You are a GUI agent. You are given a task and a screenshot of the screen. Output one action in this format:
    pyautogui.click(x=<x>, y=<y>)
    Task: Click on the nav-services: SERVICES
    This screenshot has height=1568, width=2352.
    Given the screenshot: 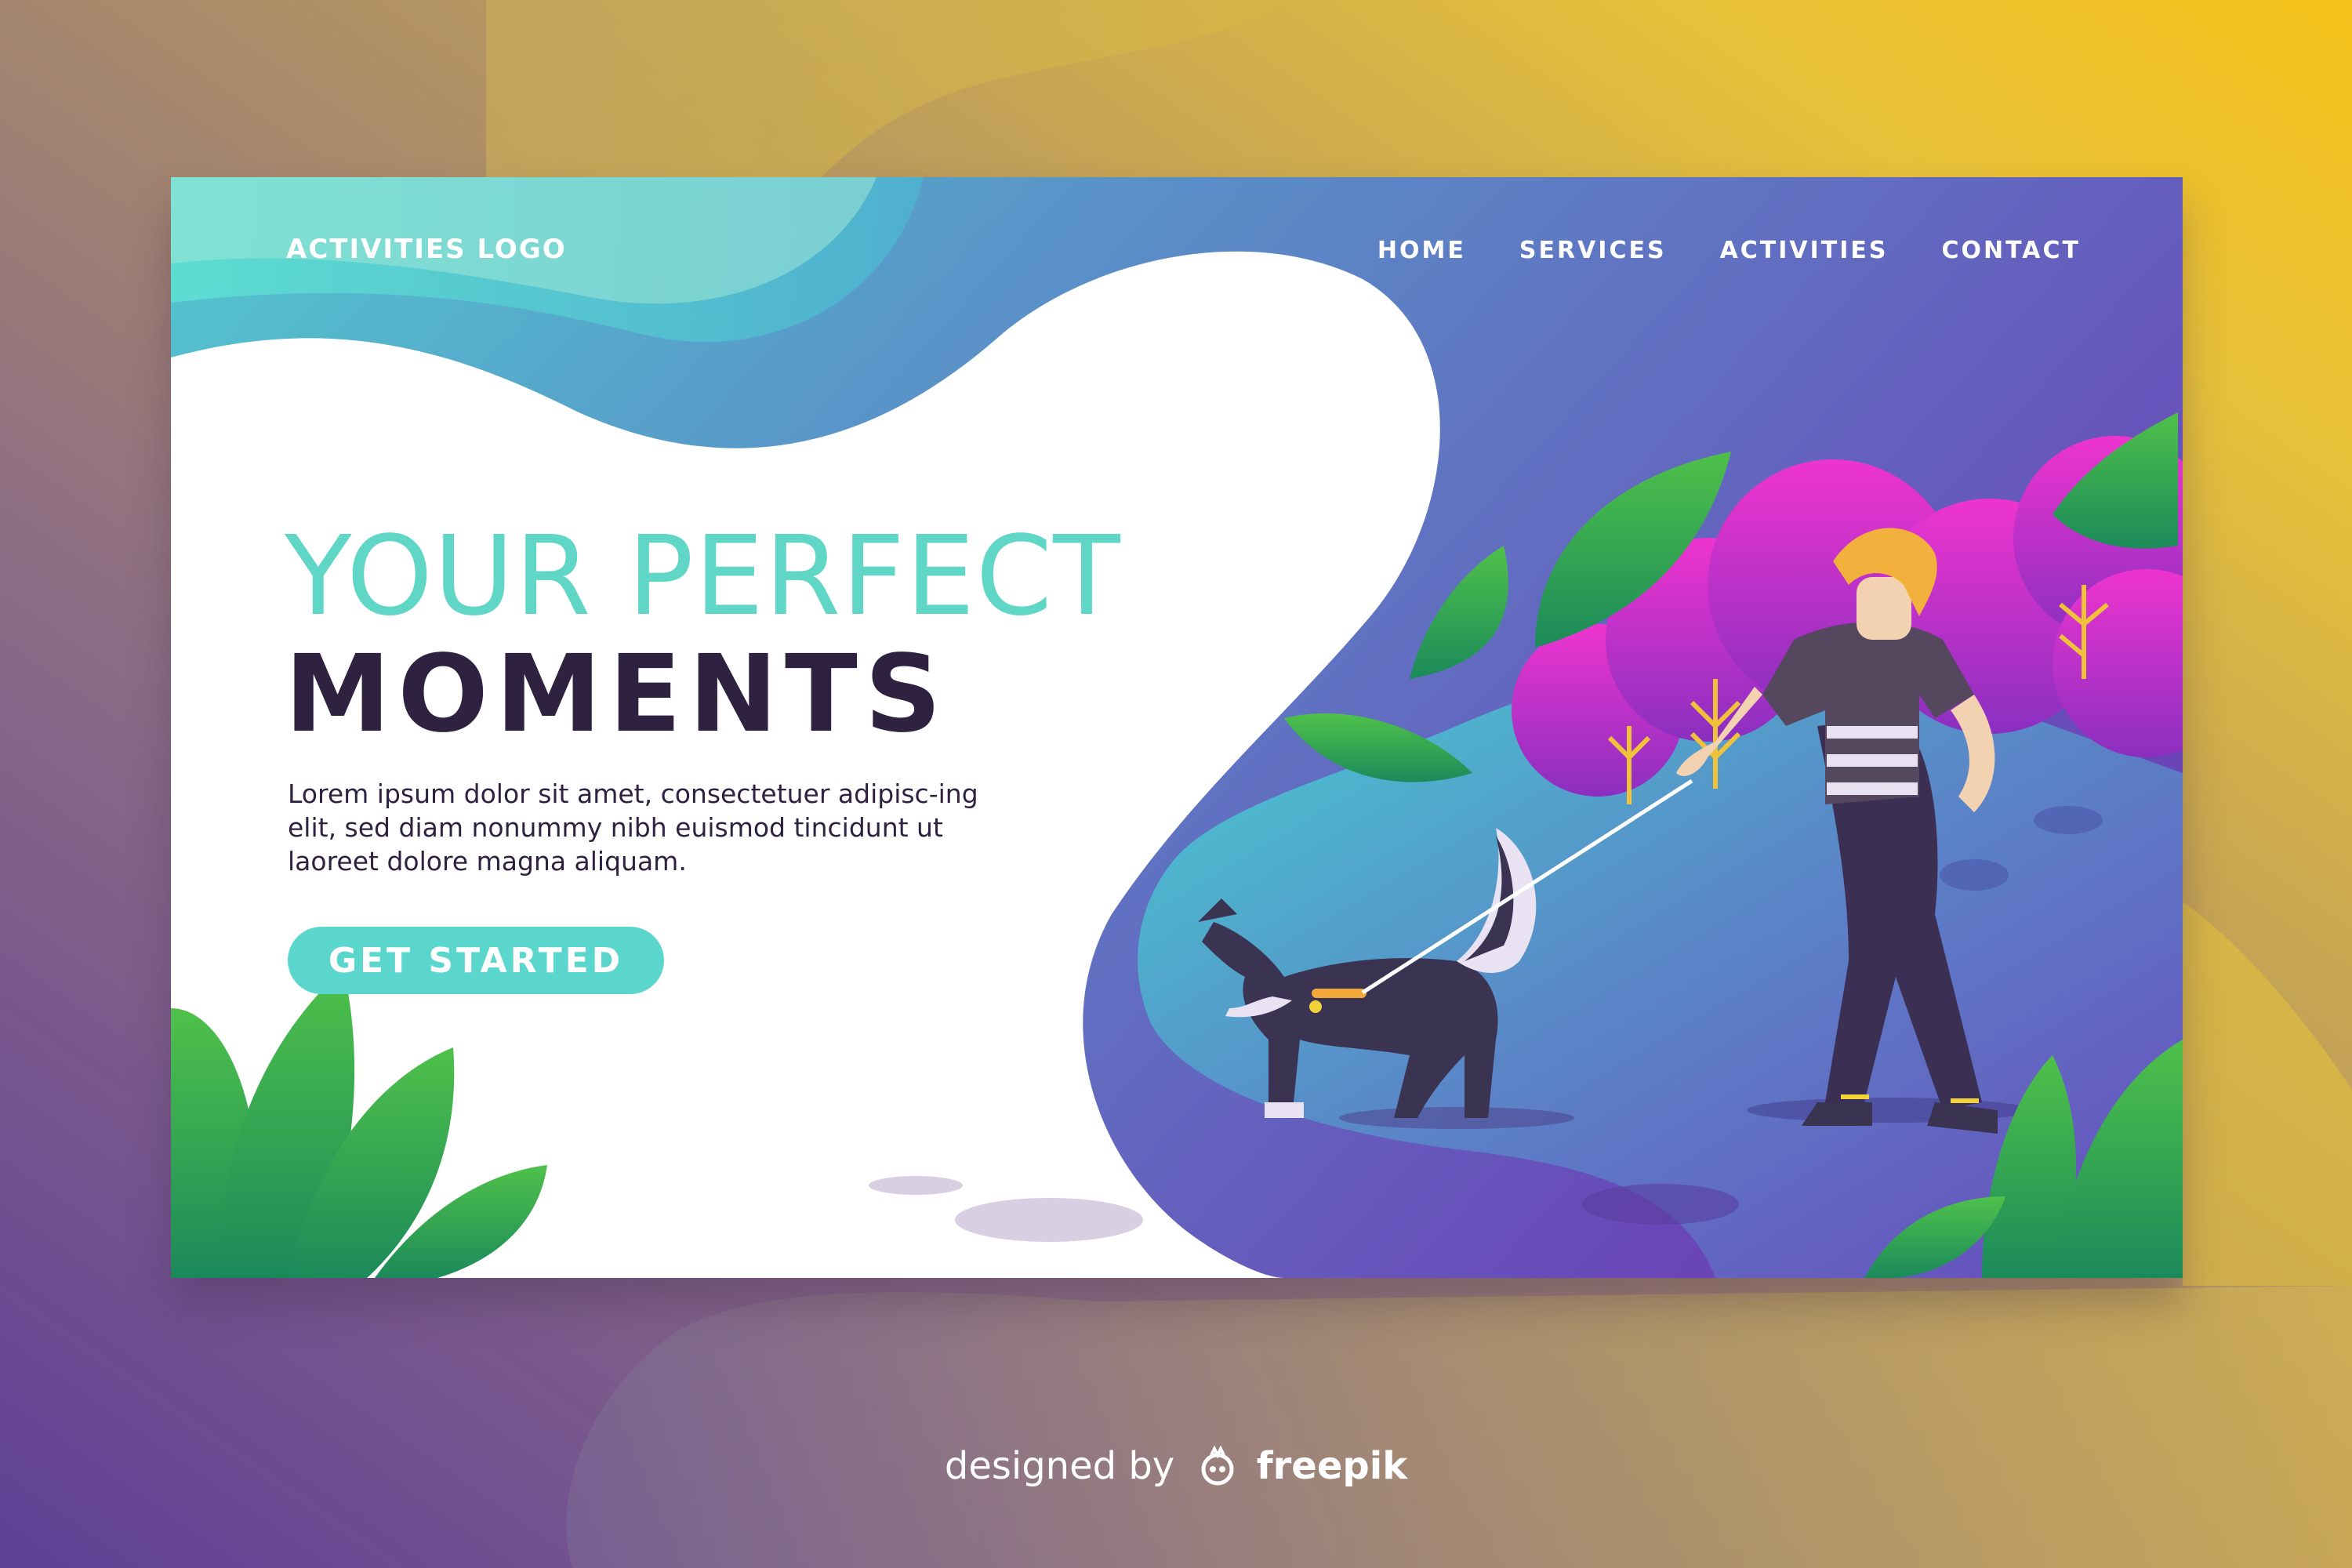 What is the action you would take?
    pyautogui.click(x=1593, y=251)
    